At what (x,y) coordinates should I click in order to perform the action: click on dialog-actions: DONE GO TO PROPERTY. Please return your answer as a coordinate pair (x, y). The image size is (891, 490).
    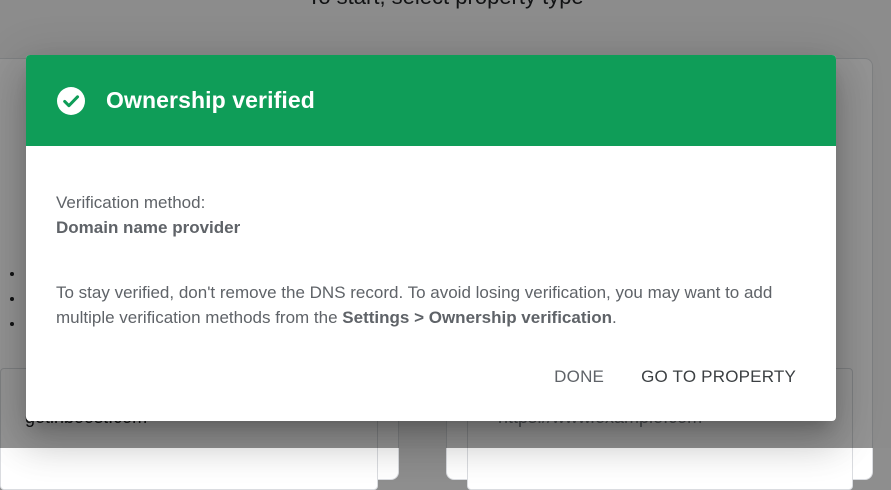
    Looking at the image, I should click on (675, 377).